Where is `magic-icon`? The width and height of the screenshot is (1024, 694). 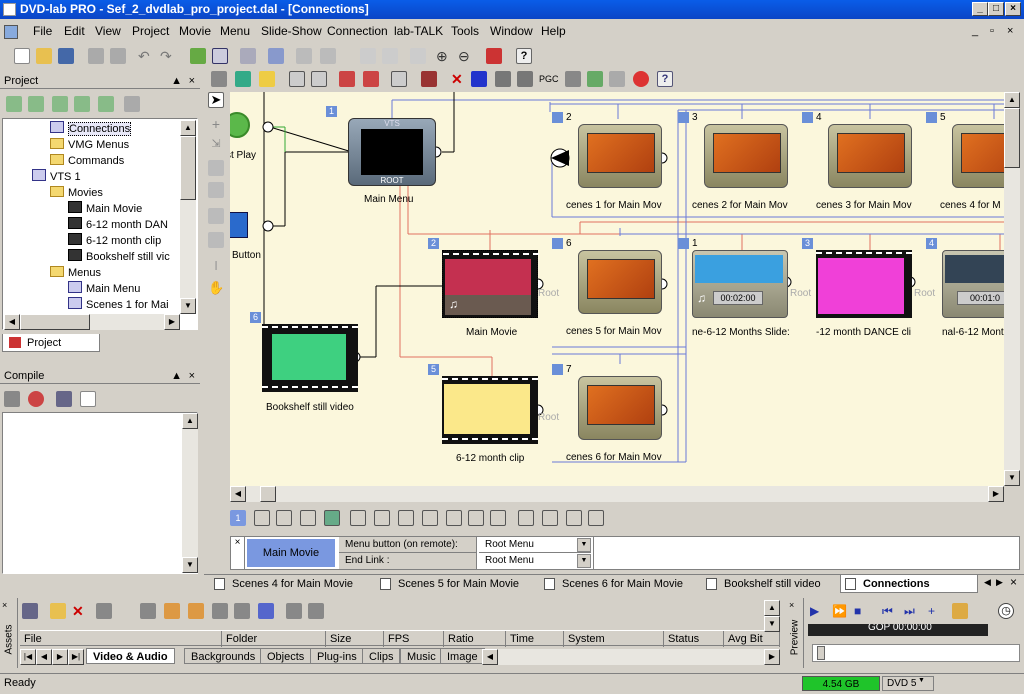 magic-icon is located at coordinates (304, 56).